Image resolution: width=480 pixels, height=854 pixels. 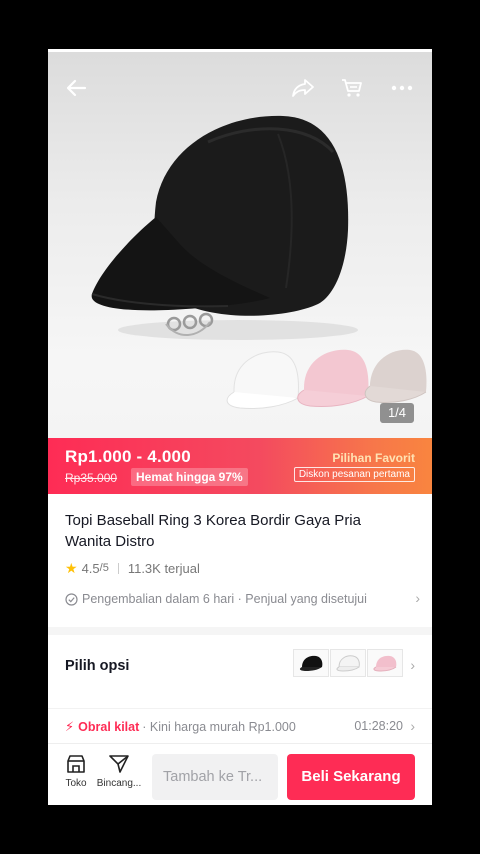 I want to click on original-price: Rp35.000, so click(x=91, y=478).